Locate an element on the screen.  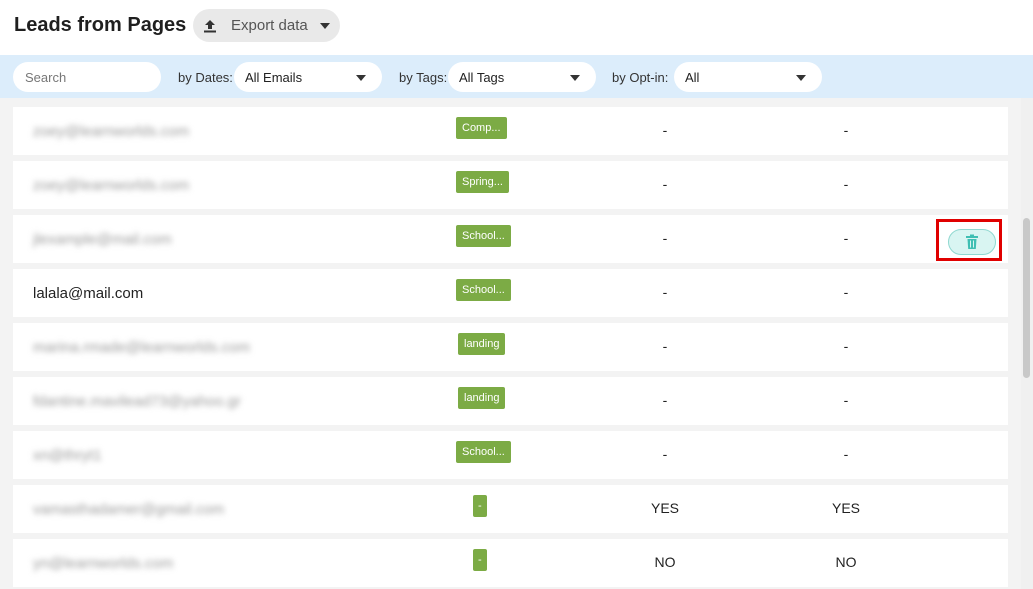
lead-email: xn@thryt1 is located at coordinates (67, 455).